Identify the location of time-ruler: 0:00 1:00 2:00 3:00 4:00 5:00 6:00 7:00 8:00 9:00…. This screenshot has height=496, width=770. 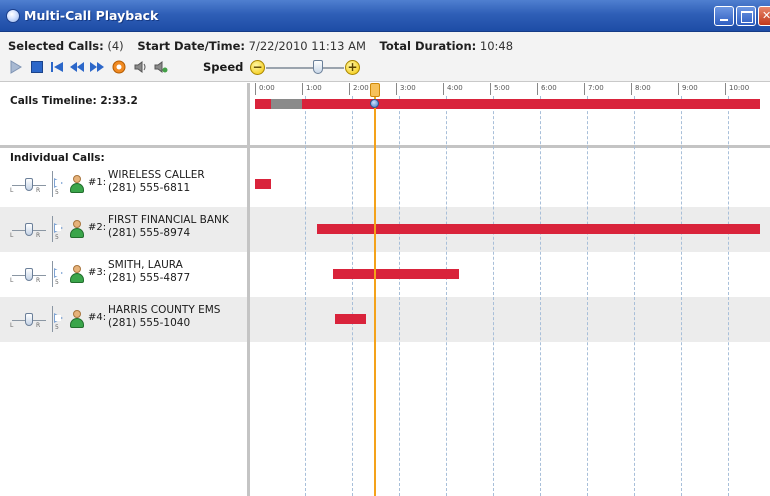
(510, 89).